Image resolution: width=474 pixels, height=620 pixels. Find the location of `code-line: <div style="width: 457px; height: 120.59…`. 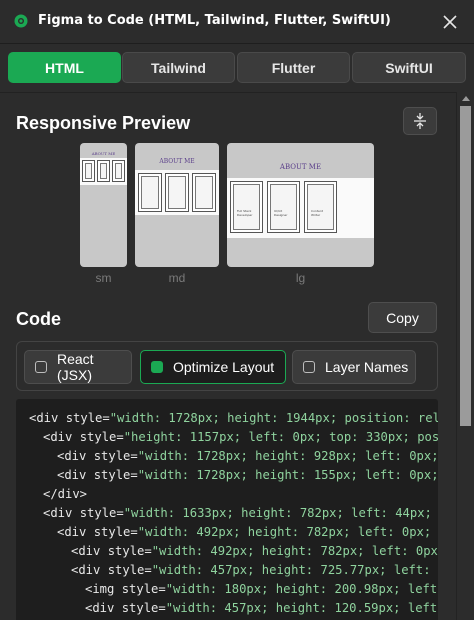

code-line: <div style="width: 457px; height: 120.59… is located at coordinates (261, 608).